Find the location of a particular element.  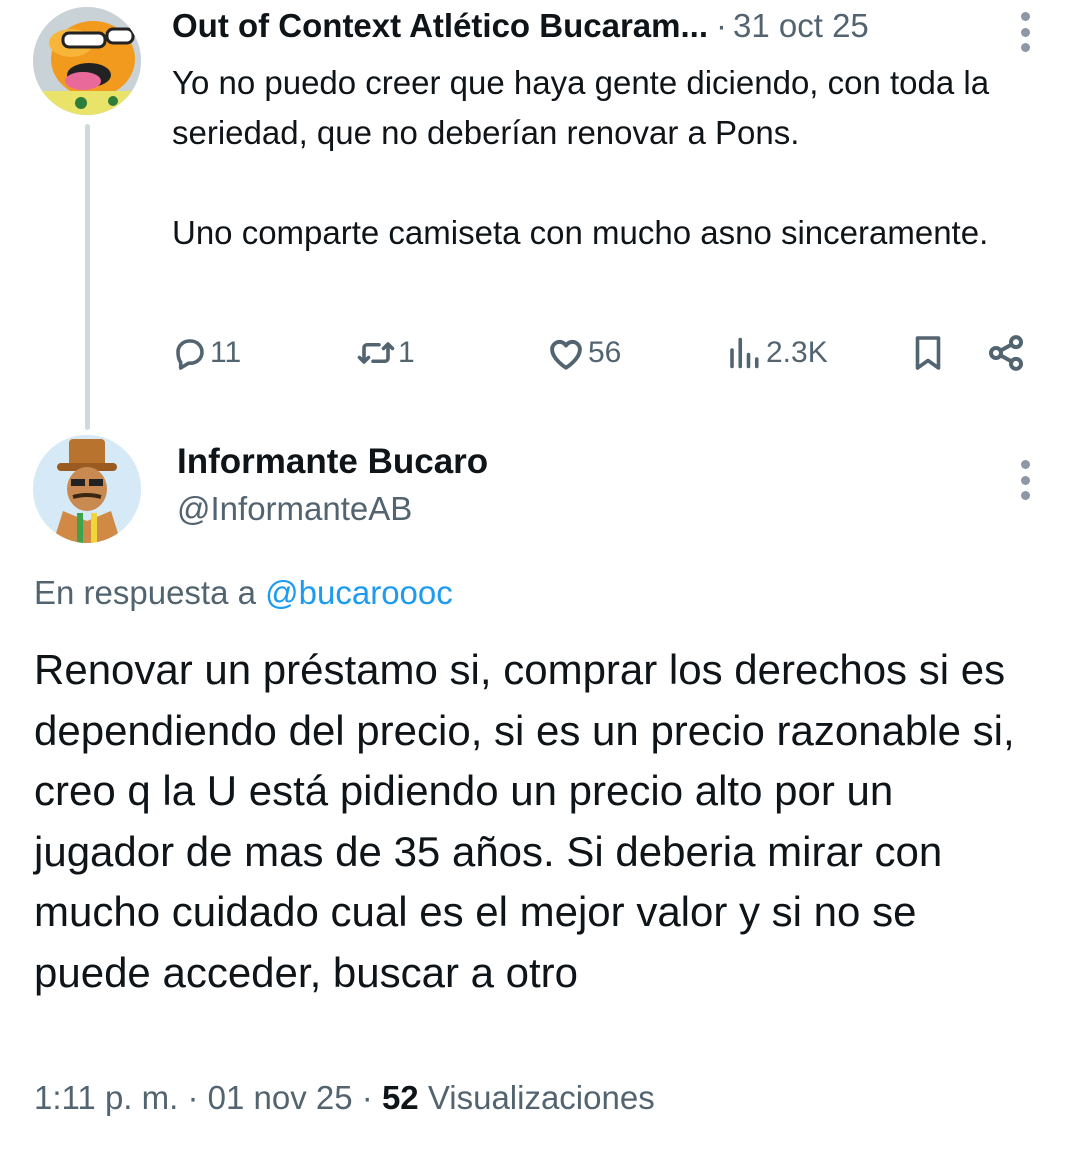

reply-author-handle: @InformanteAB is located at coordinates (294, 509).